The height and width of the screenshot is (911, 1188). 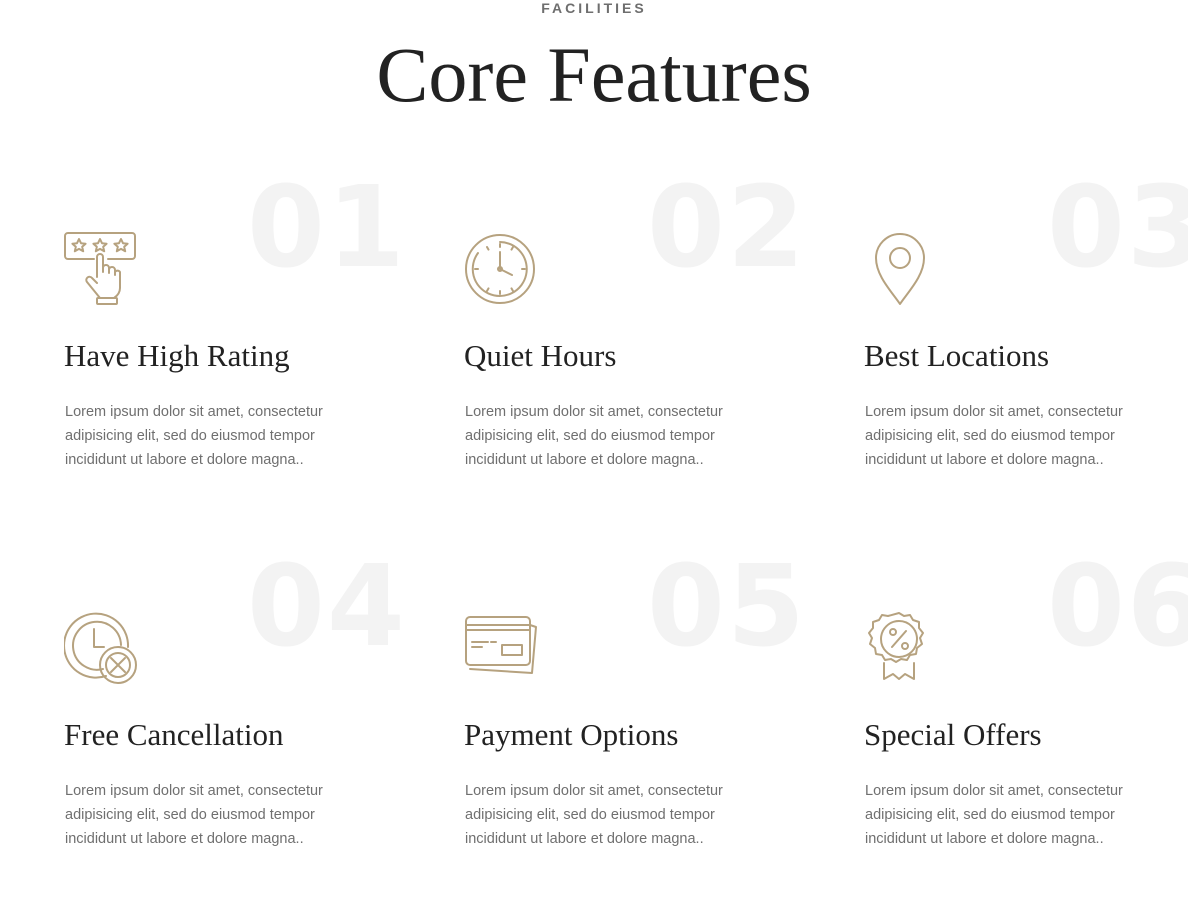 I want to click on feature-title: Payment Options, so click(x=571, y=734).